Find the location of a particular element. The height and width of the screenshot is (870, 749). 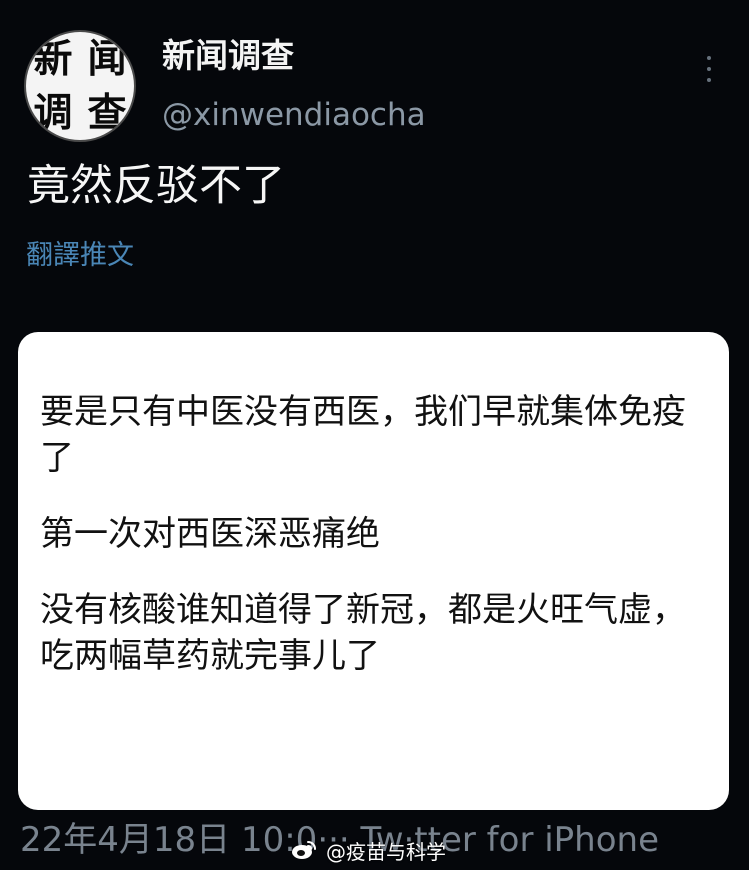

display-name: 新闻调查 is located at coordinates (228, 55).